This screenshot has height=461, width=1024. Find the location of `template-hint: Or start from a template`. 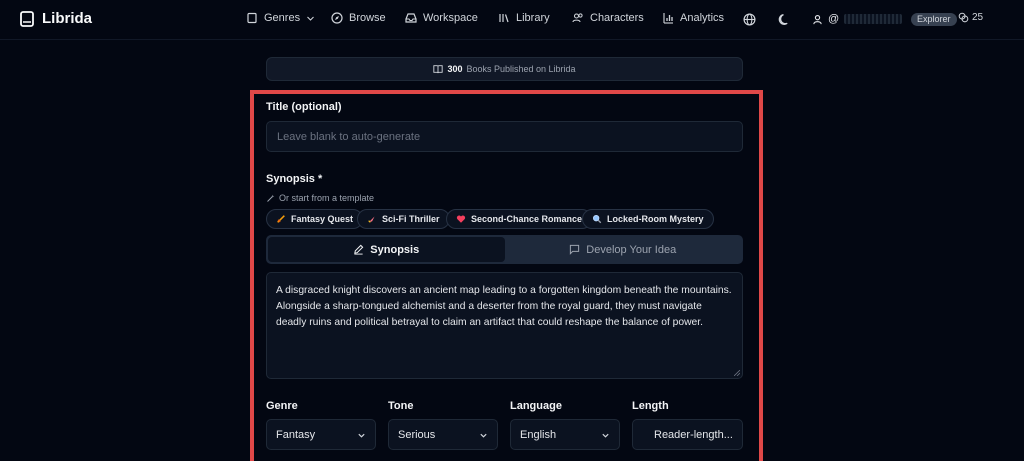

template-hint: Or start from a template is located at coordinates (320, 198).